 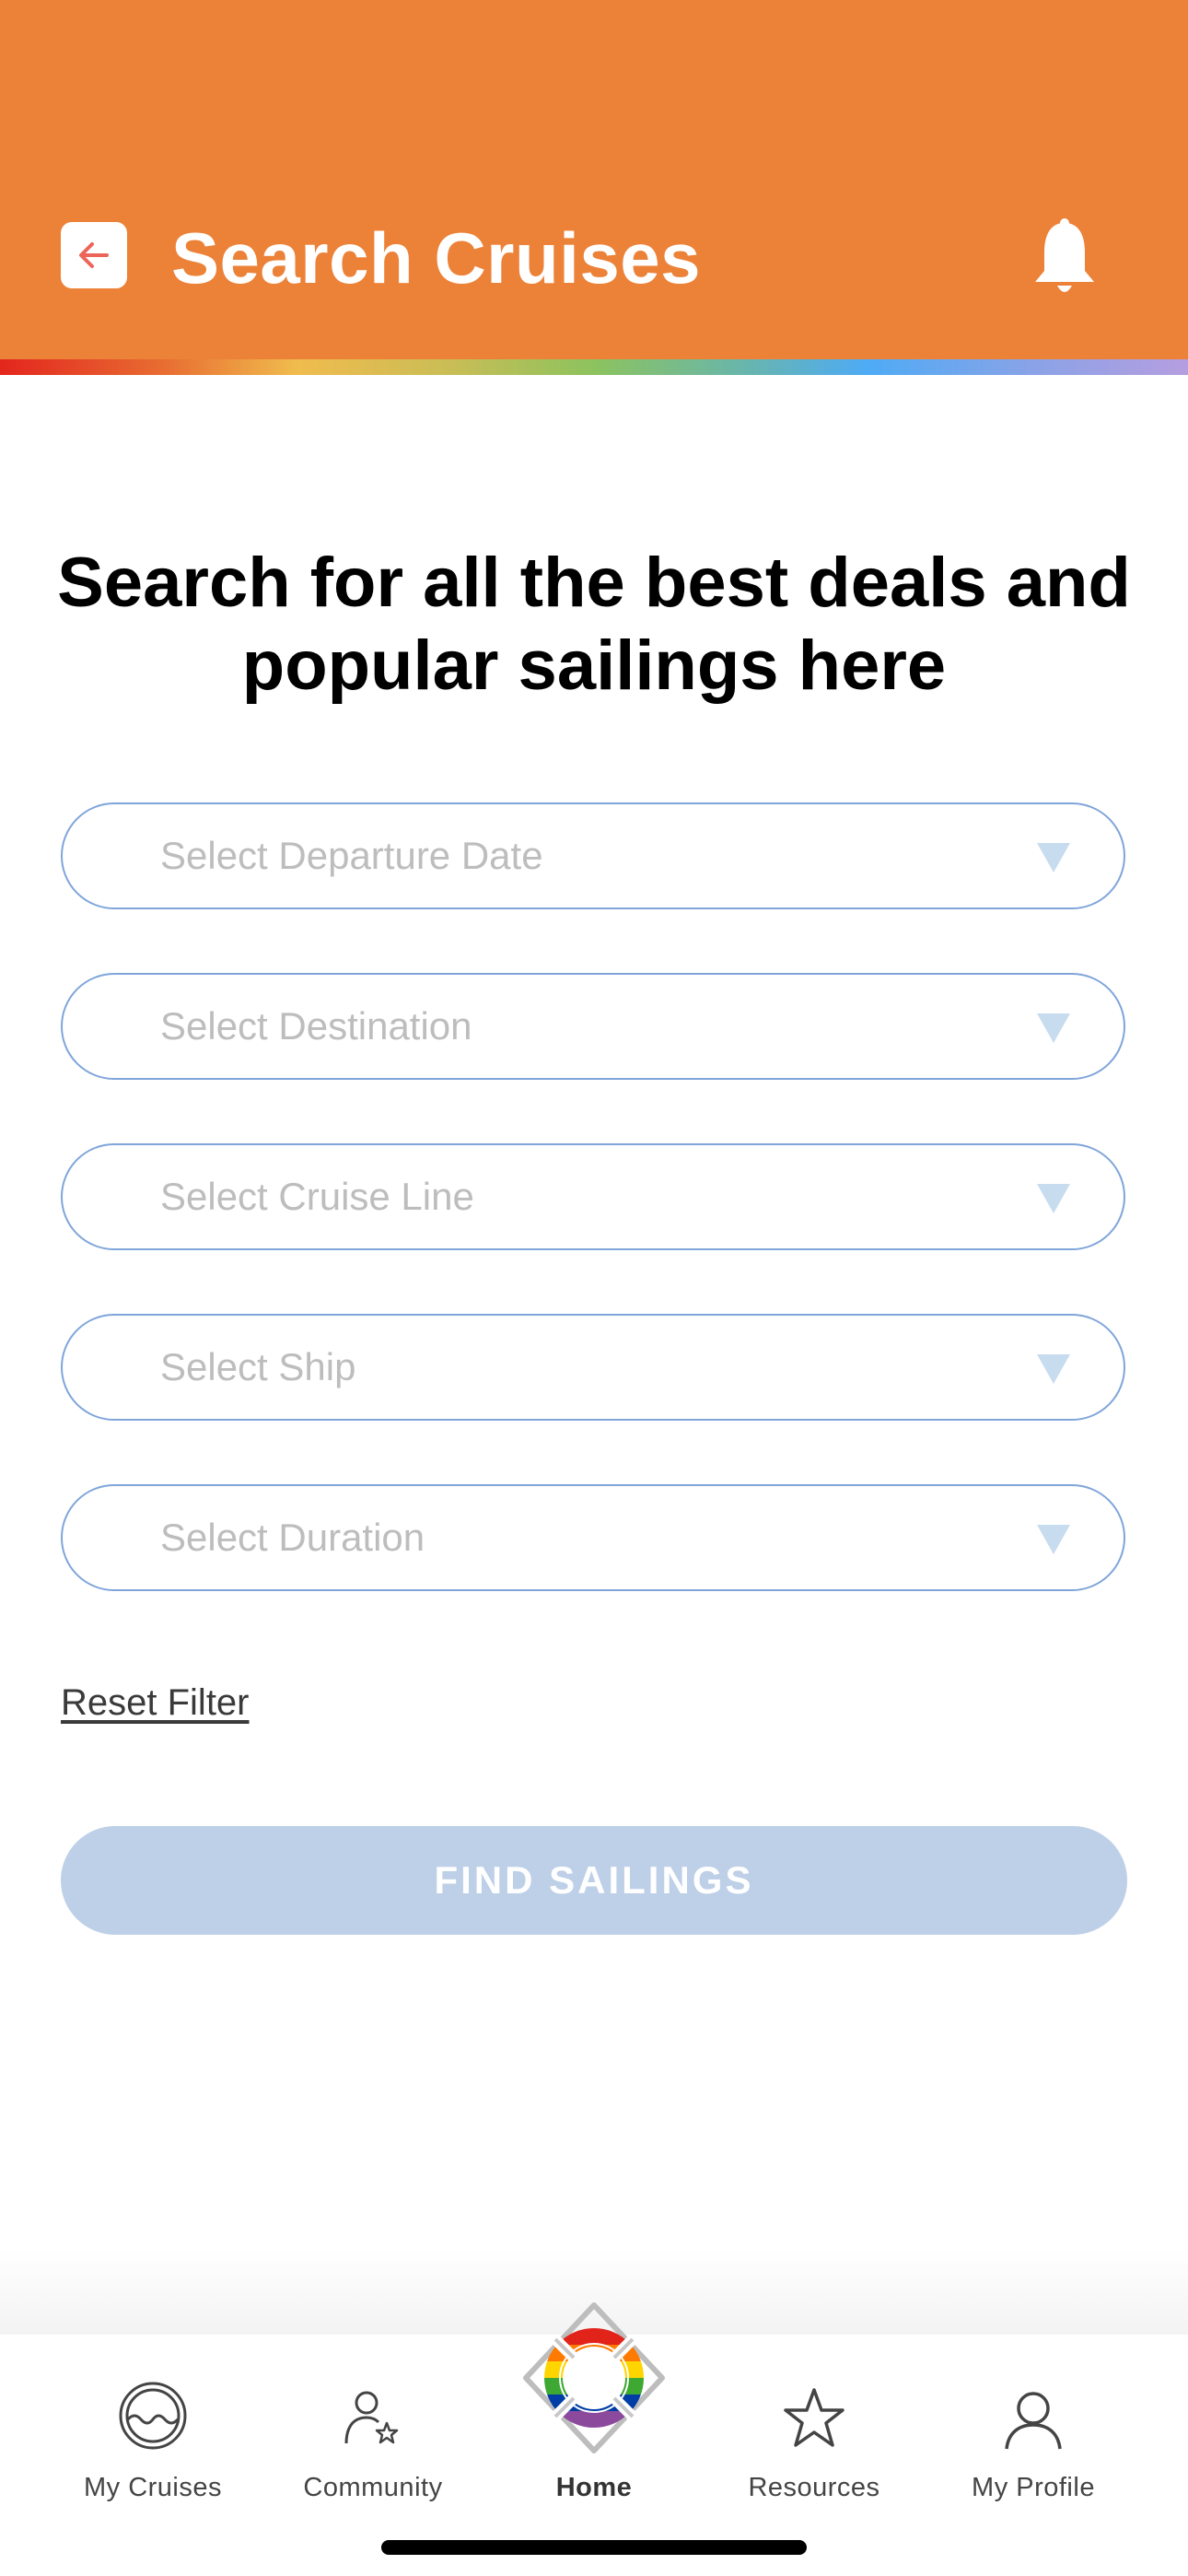 I want to click on notifications-button, so click(x=1064, y=258).